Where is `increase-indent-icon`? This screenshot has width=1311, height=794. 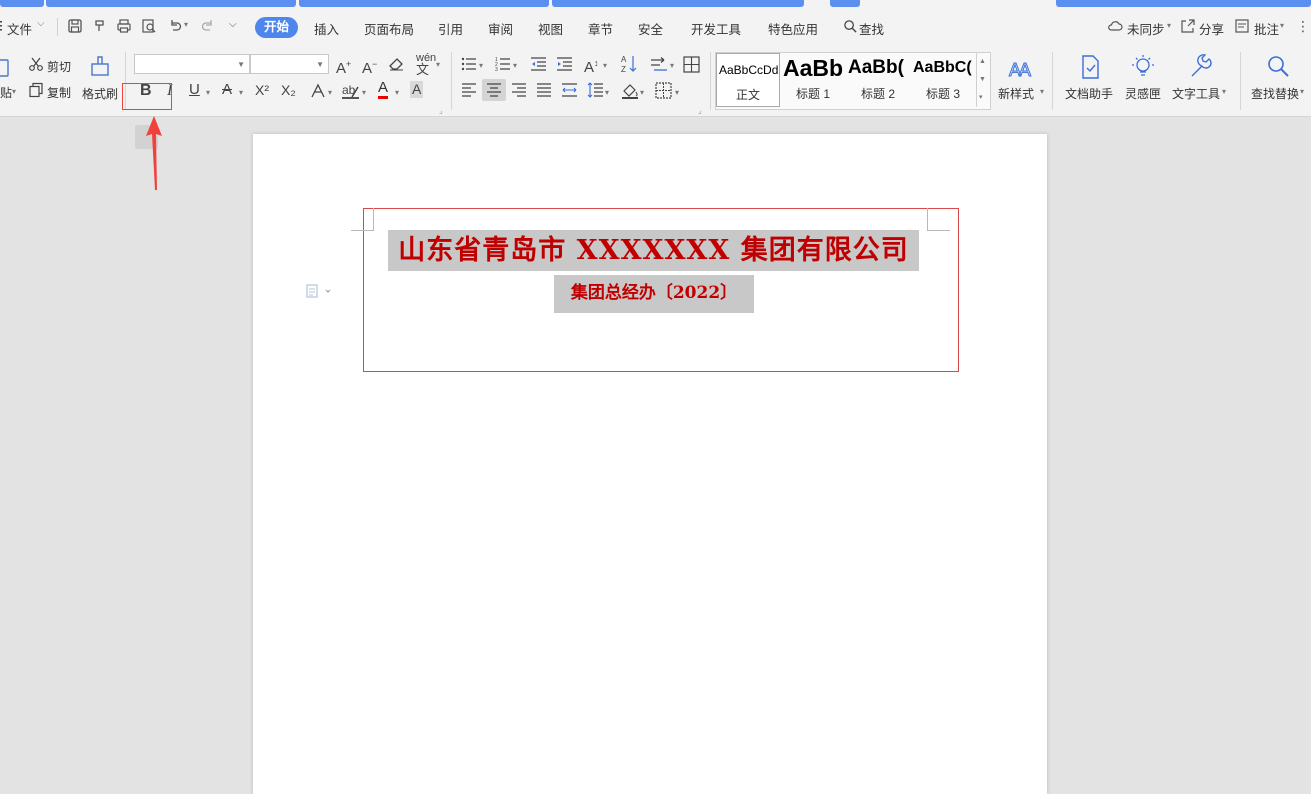 increase-indent-icon is located at coordinates (564, 64).